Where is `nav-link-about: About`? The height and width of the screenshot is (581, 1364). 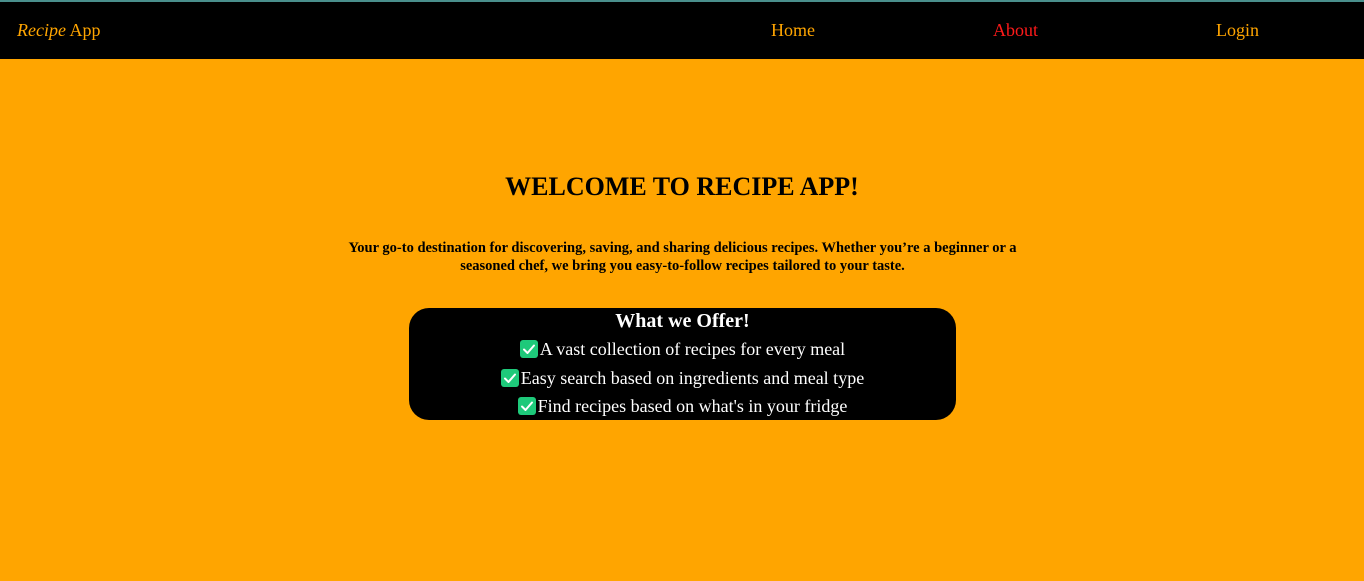 nav-link-about: About is located at coordinates (1015, 30).